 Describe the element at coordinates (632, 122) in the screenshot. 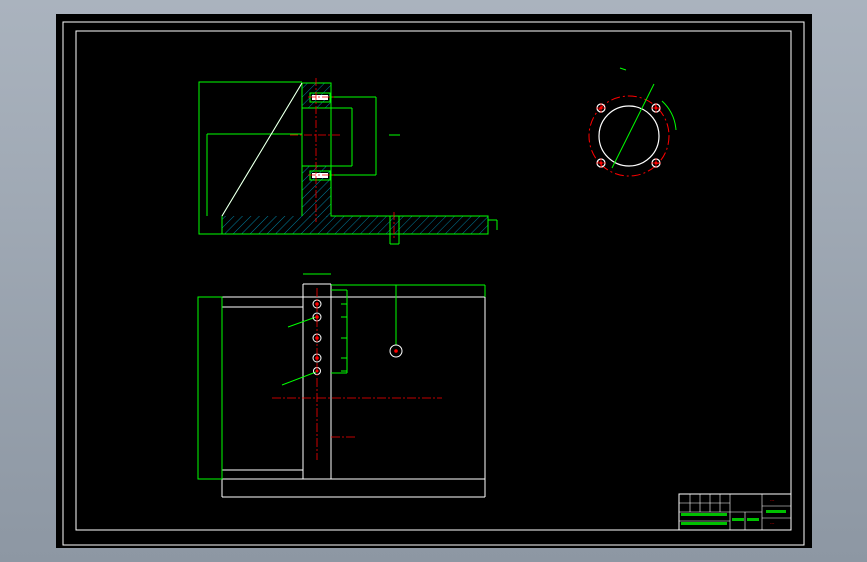

I see `flange-detail-view` at that location.